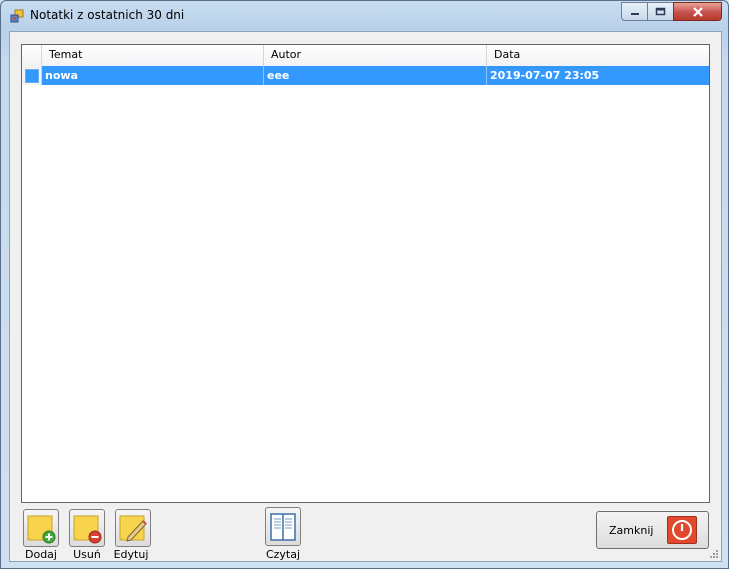  I want to click on power-icon, so click(682, 530).